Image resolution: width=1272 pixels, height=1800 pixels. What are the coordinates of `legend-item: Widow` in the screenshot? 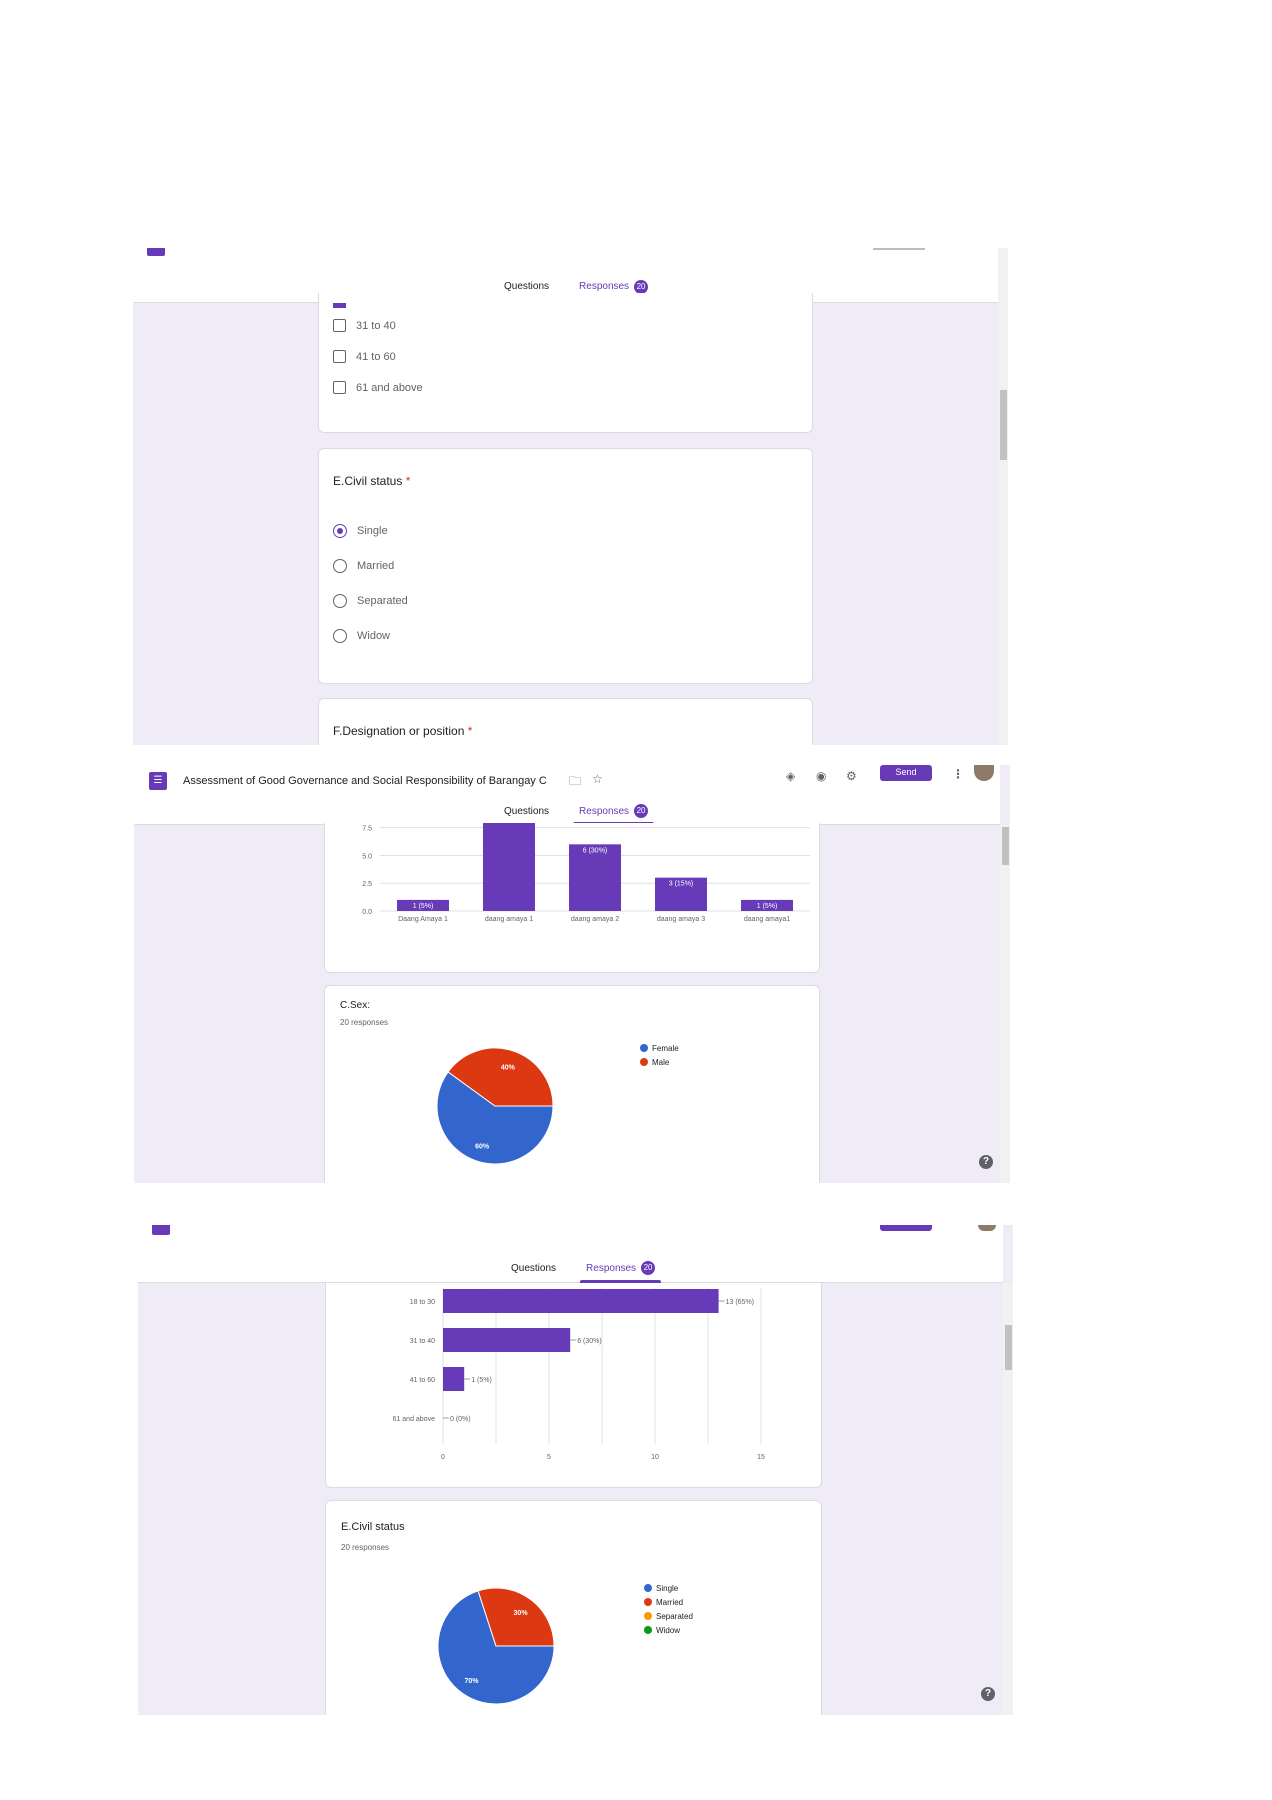 It's located at (668, 1630).